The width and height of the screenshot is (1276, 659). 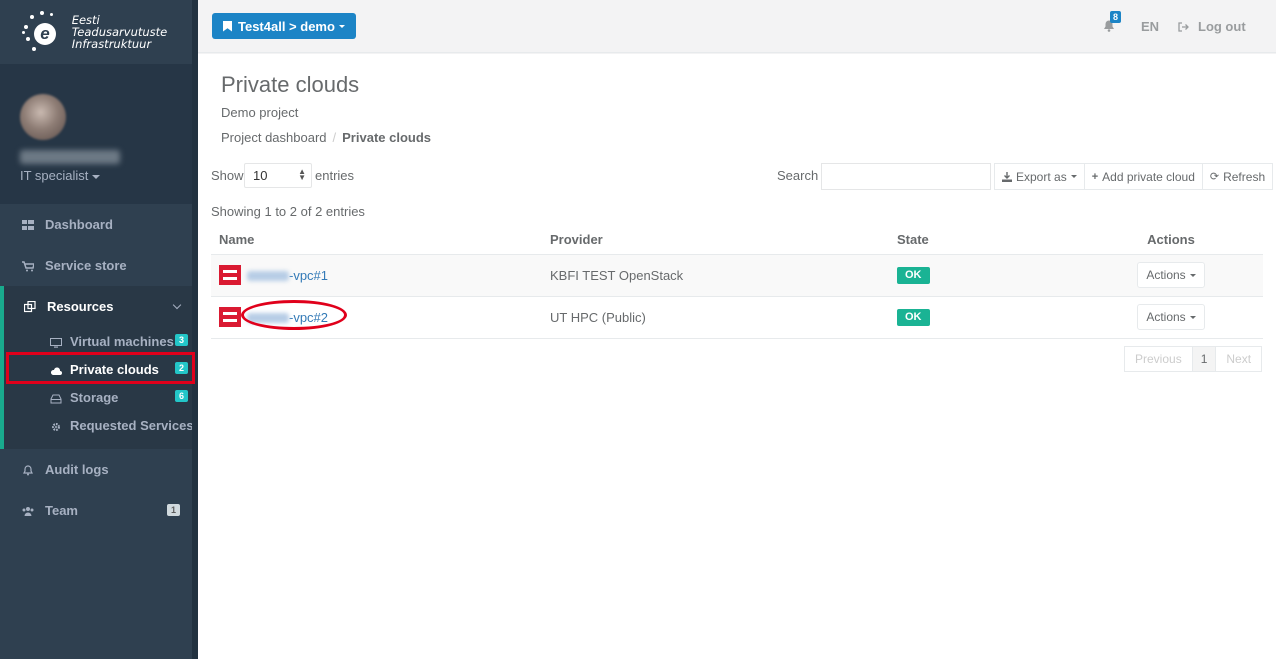 What do you see at coordinates (737, 26) in the screenshot?
I see `topbar: Test4all > demo 8 EN Log out` at bounding box center [737, 26].